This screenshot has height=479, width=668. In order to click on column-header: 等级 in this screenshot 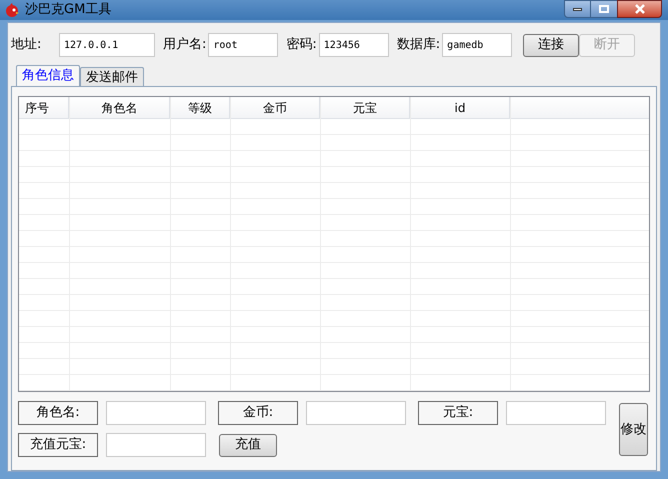, I will do `click(200, 108)`.